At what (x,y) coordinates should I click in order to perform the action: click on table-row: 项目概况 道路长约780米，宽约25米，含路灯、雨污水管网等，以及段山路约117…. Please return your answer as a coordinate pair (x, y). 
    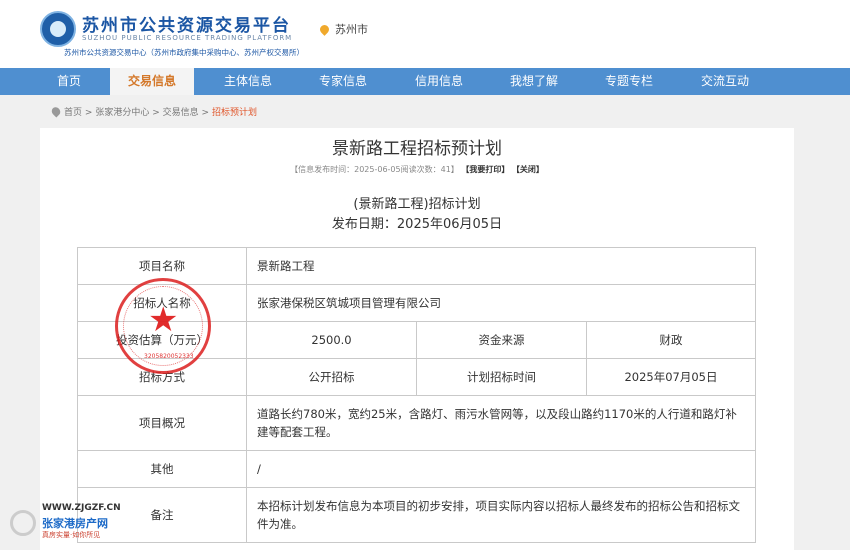
    Looking at the image, I should click on (416, 423).